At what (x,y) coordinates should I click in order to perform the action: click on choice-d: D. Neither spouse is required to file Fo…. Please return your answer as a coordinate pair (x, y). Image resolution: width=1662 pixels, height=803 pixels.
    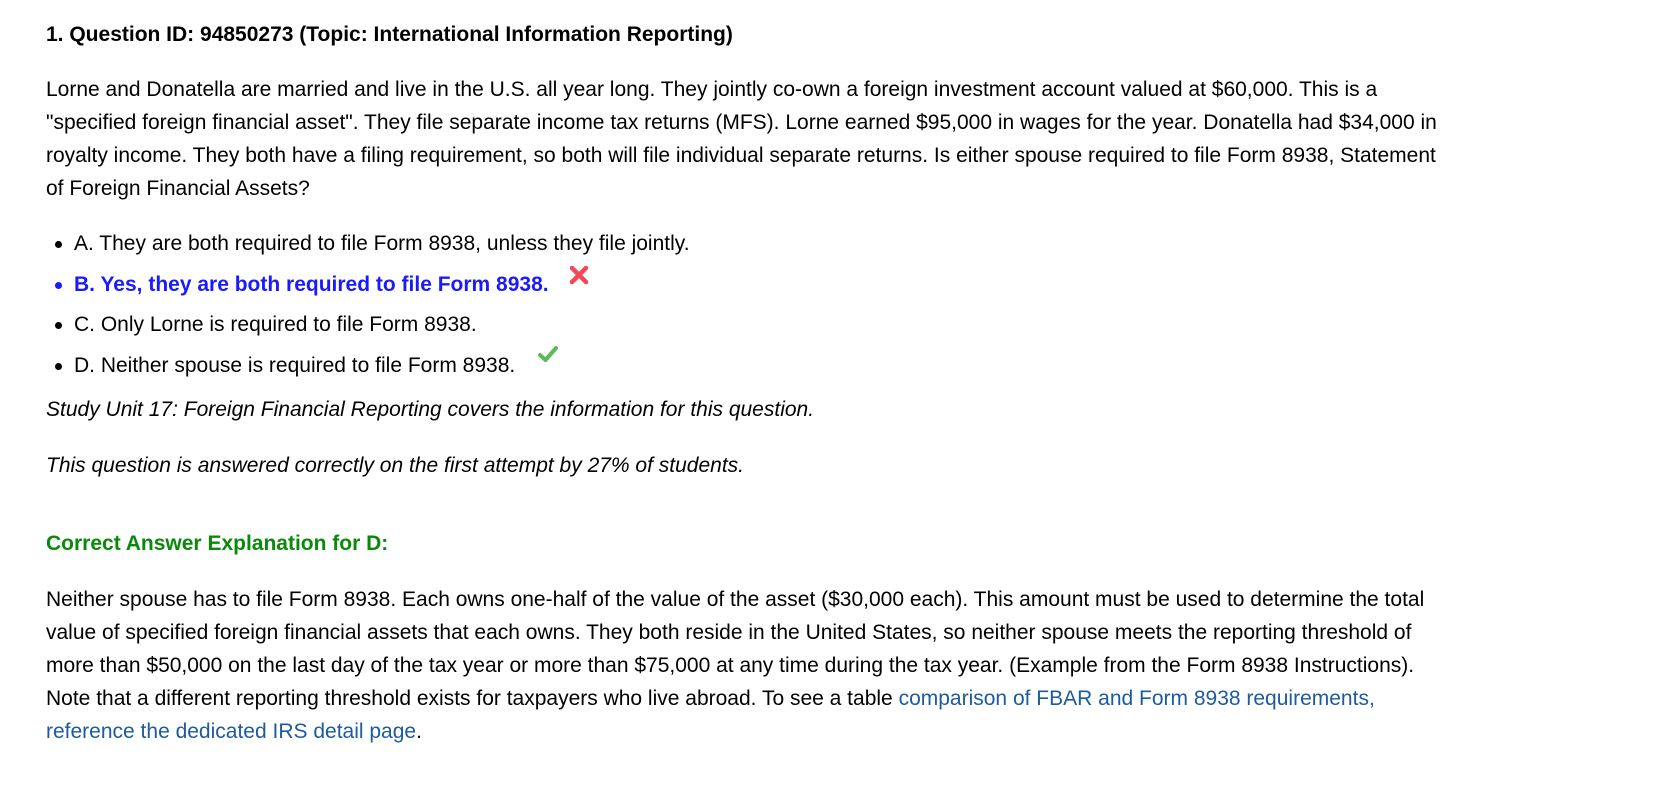
    Looking at the image, I should click on (368, 367).